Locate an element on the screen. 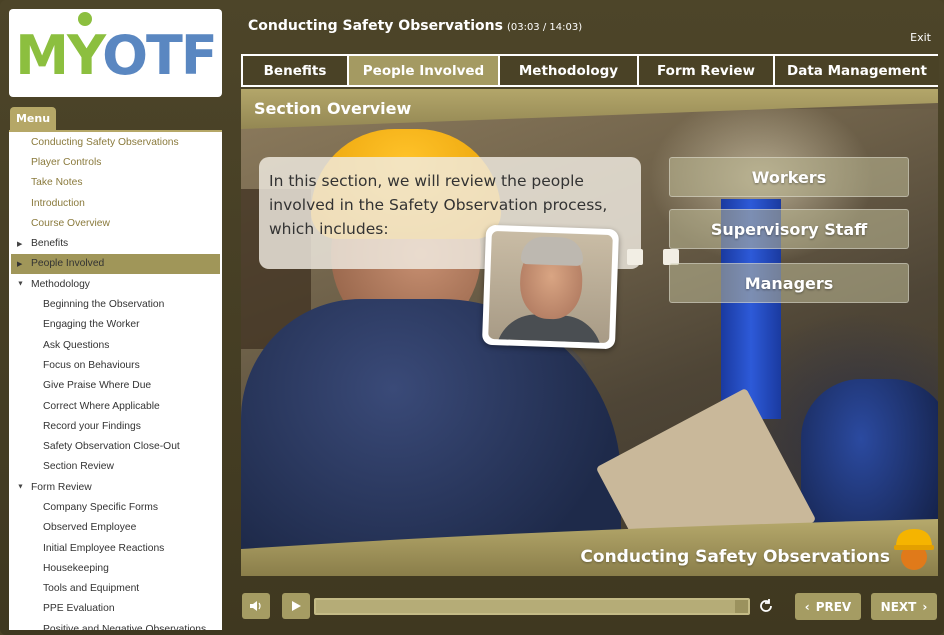 Image resolution: width=944 pixels, height=635 pixels. course-time: (03:03 / 14:03) is located at coordinates (544, 27).